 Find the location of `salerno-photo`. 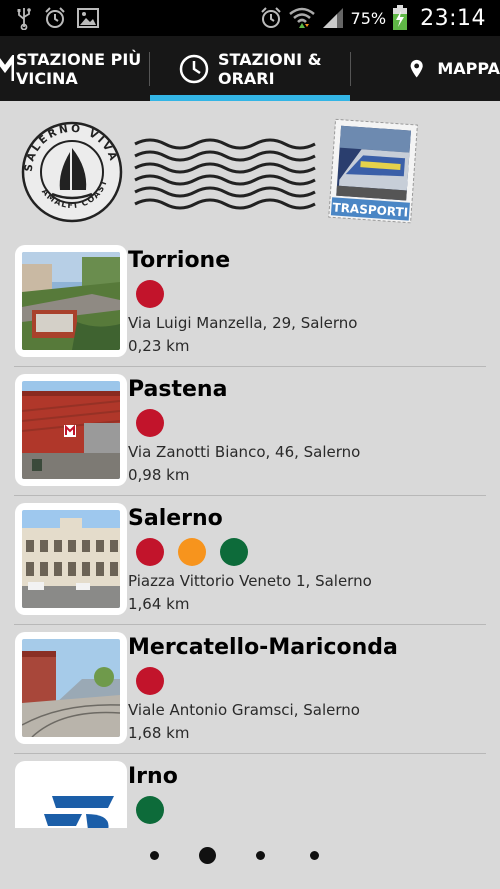

salerno-photo is located at coordinates (71, 559).